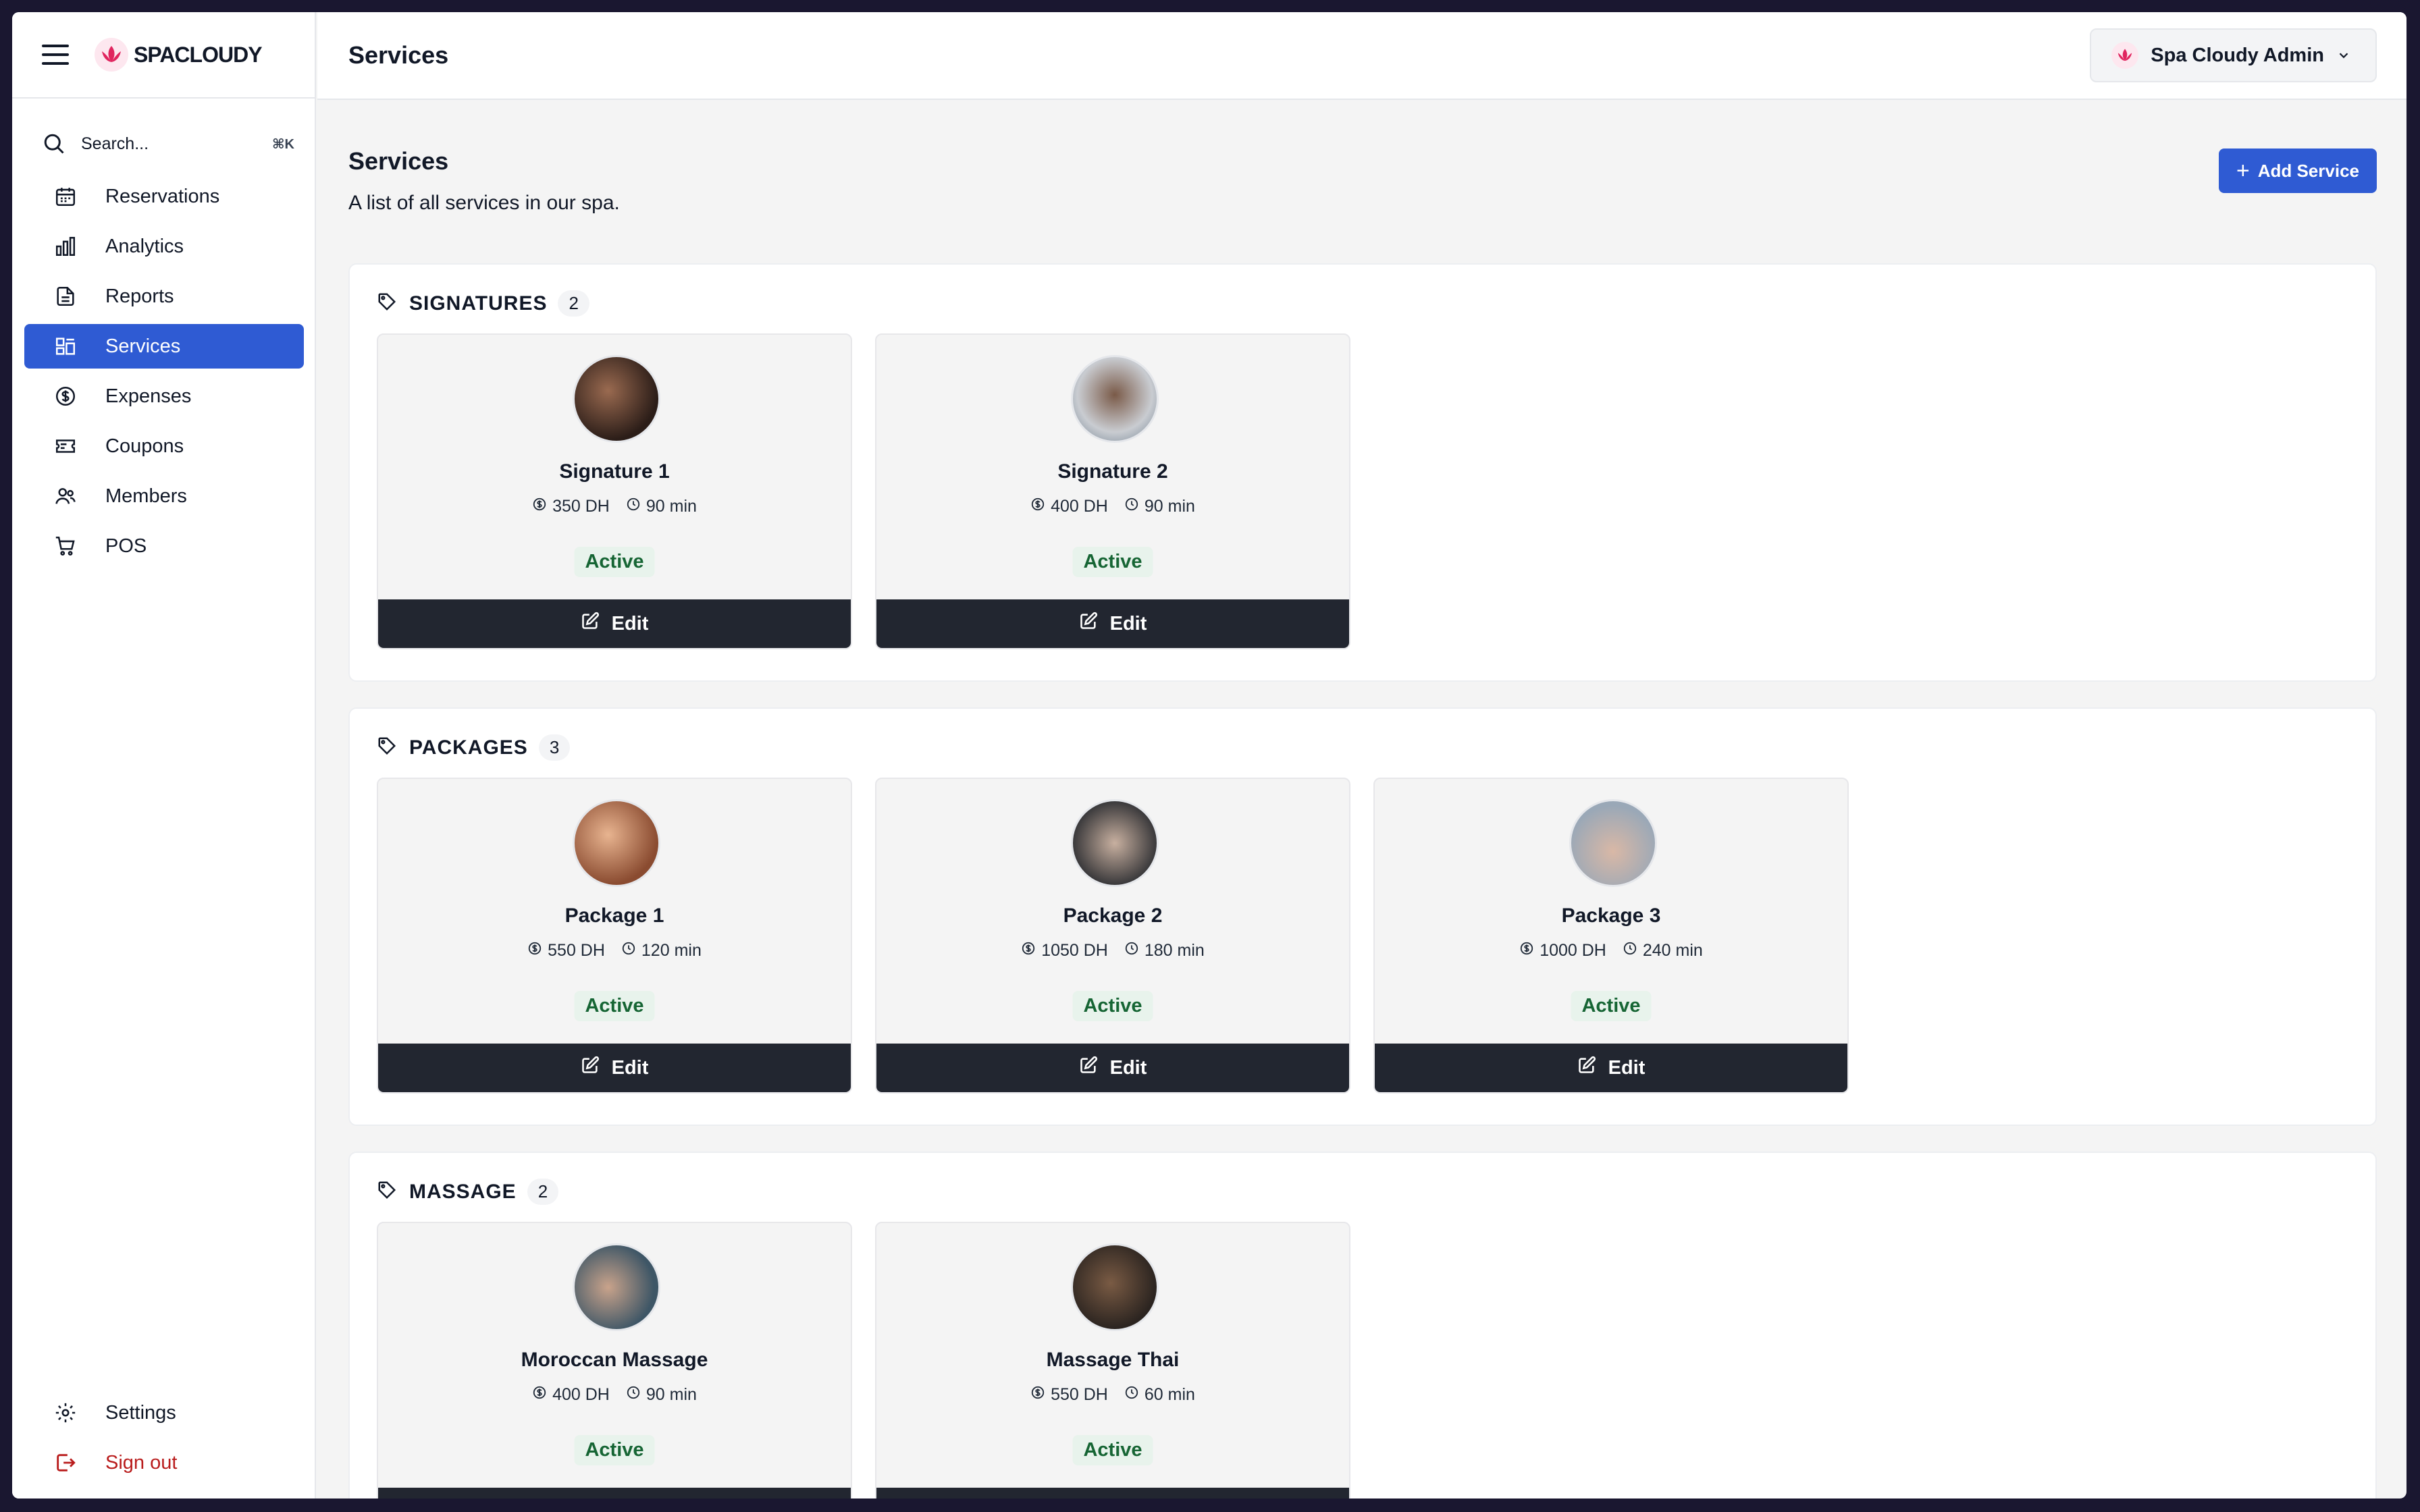  I want to click on sidebar-item-label: Reports, so click(139, 296).